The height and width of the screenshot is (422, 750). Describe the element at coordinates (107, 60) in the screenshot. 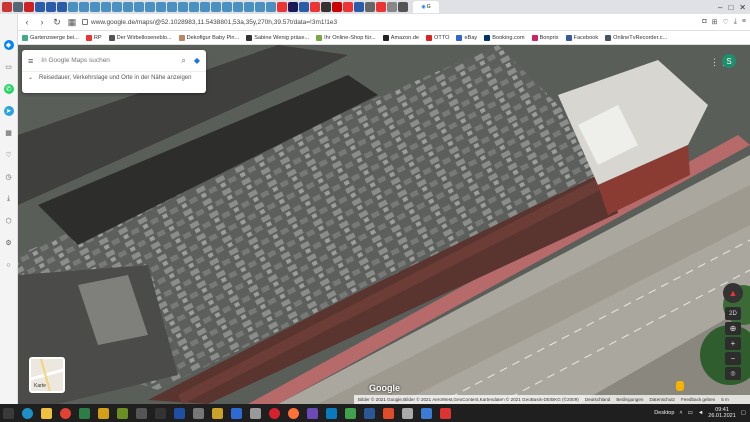

I see `search-input` at that location.